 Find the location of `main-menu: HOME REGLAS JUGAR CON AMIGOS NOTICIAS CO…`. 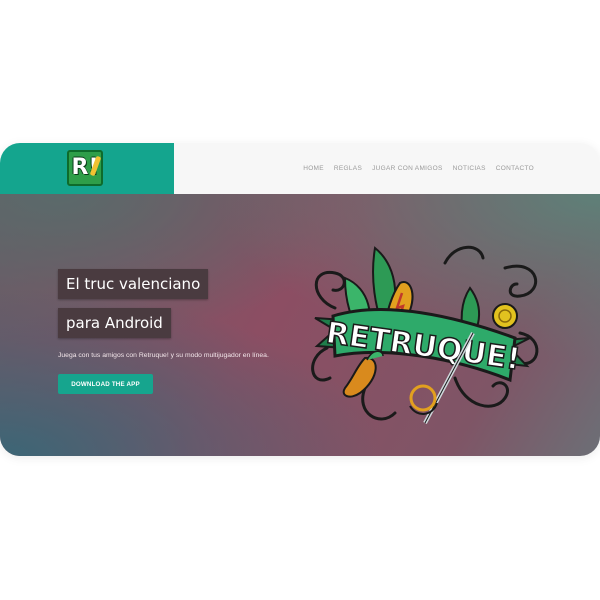

main-menu: HOME REGLAS JUGAR CON AMIGOS NOTICIAS CO… is located at coordinates (418, 168).